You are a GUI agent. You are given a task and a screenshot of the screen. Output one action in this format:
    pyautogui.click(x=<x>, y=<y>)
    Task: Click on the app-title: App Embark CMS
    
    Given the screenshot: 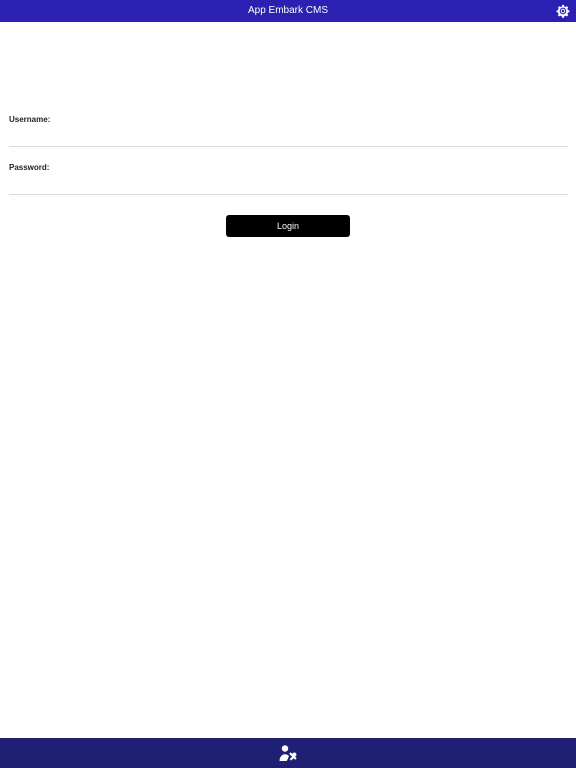 What is the action you would take?
    pyautogui.click(x=288, y=10)
    